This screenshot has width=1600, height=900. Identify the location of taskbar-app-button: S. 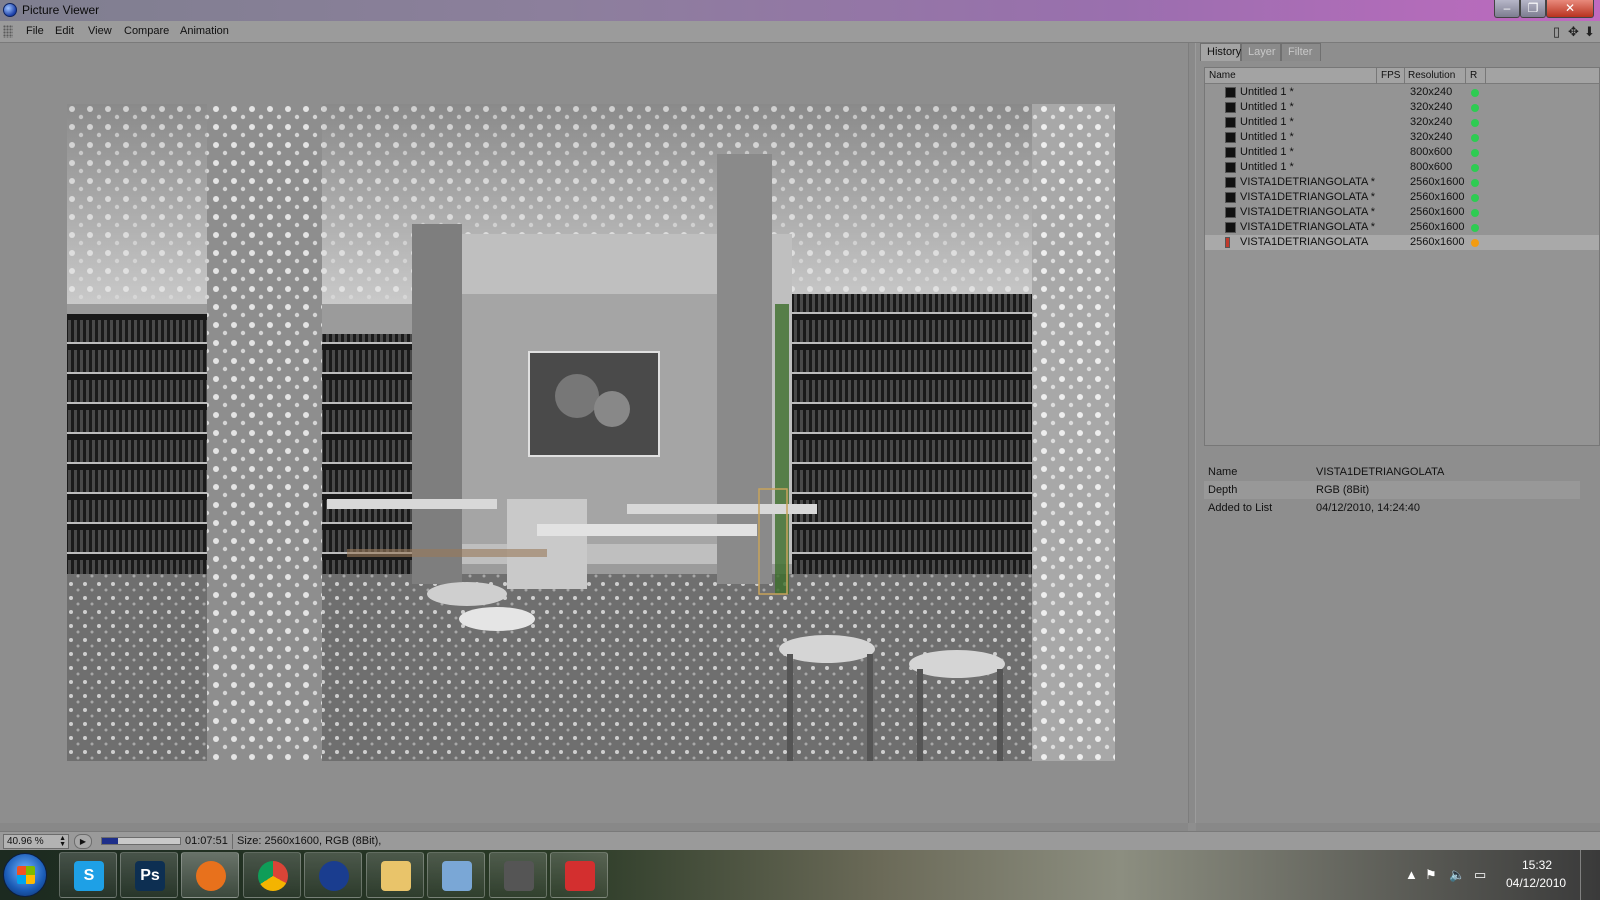
(88, 875).